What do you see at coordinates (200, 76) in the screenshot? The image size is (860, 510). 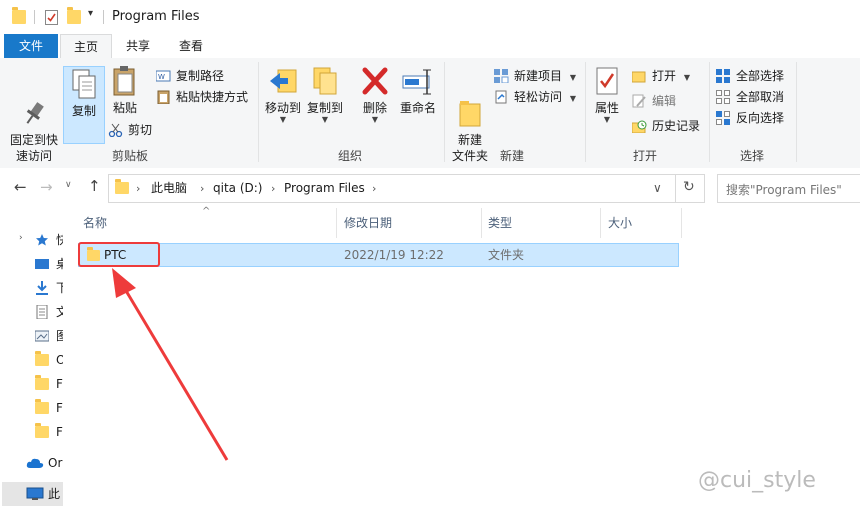 I see `copy-path-label: 复制路径` at bounding box center [200, 76].